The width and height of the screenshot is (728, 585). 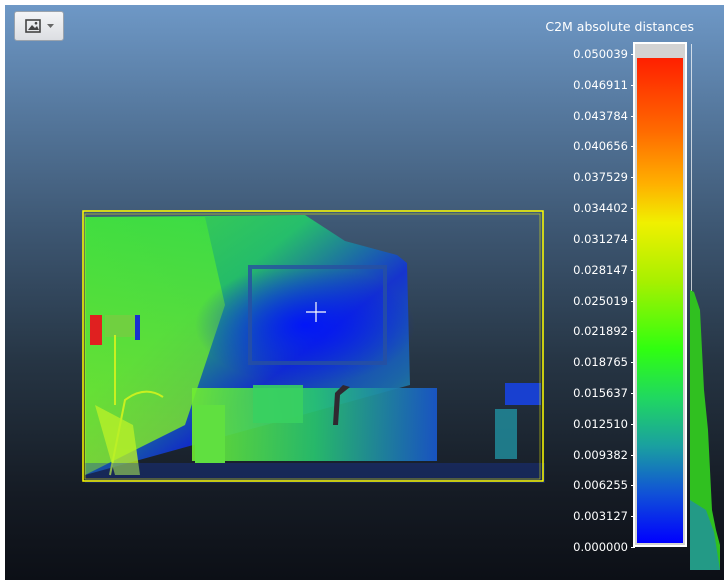 I want to click on scale-tick-label: 0.037529, so click(x=600, y=177).